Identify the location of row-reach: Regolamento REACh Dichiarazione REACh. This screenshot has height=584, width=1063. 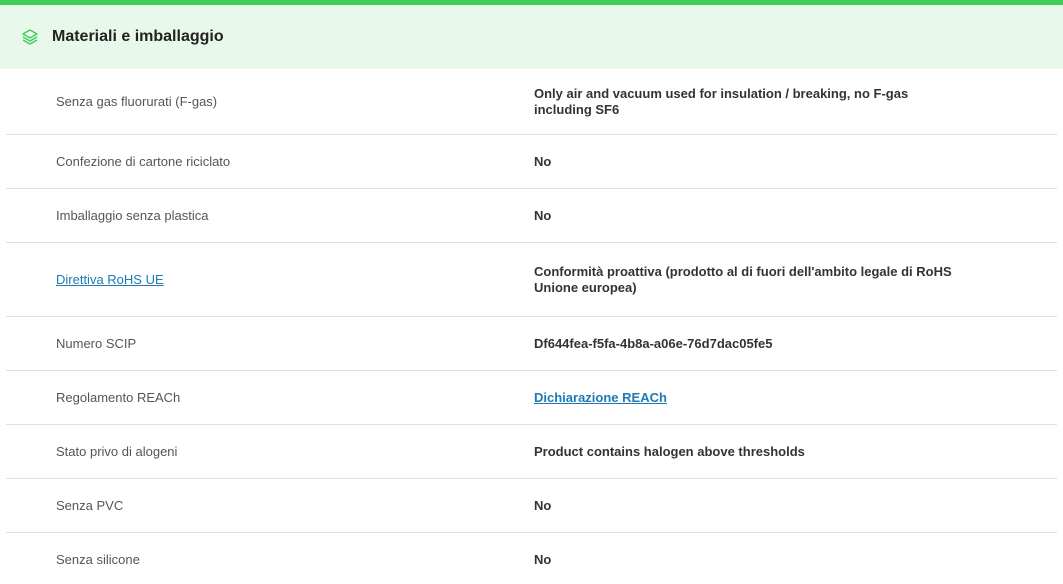
(531, 398).